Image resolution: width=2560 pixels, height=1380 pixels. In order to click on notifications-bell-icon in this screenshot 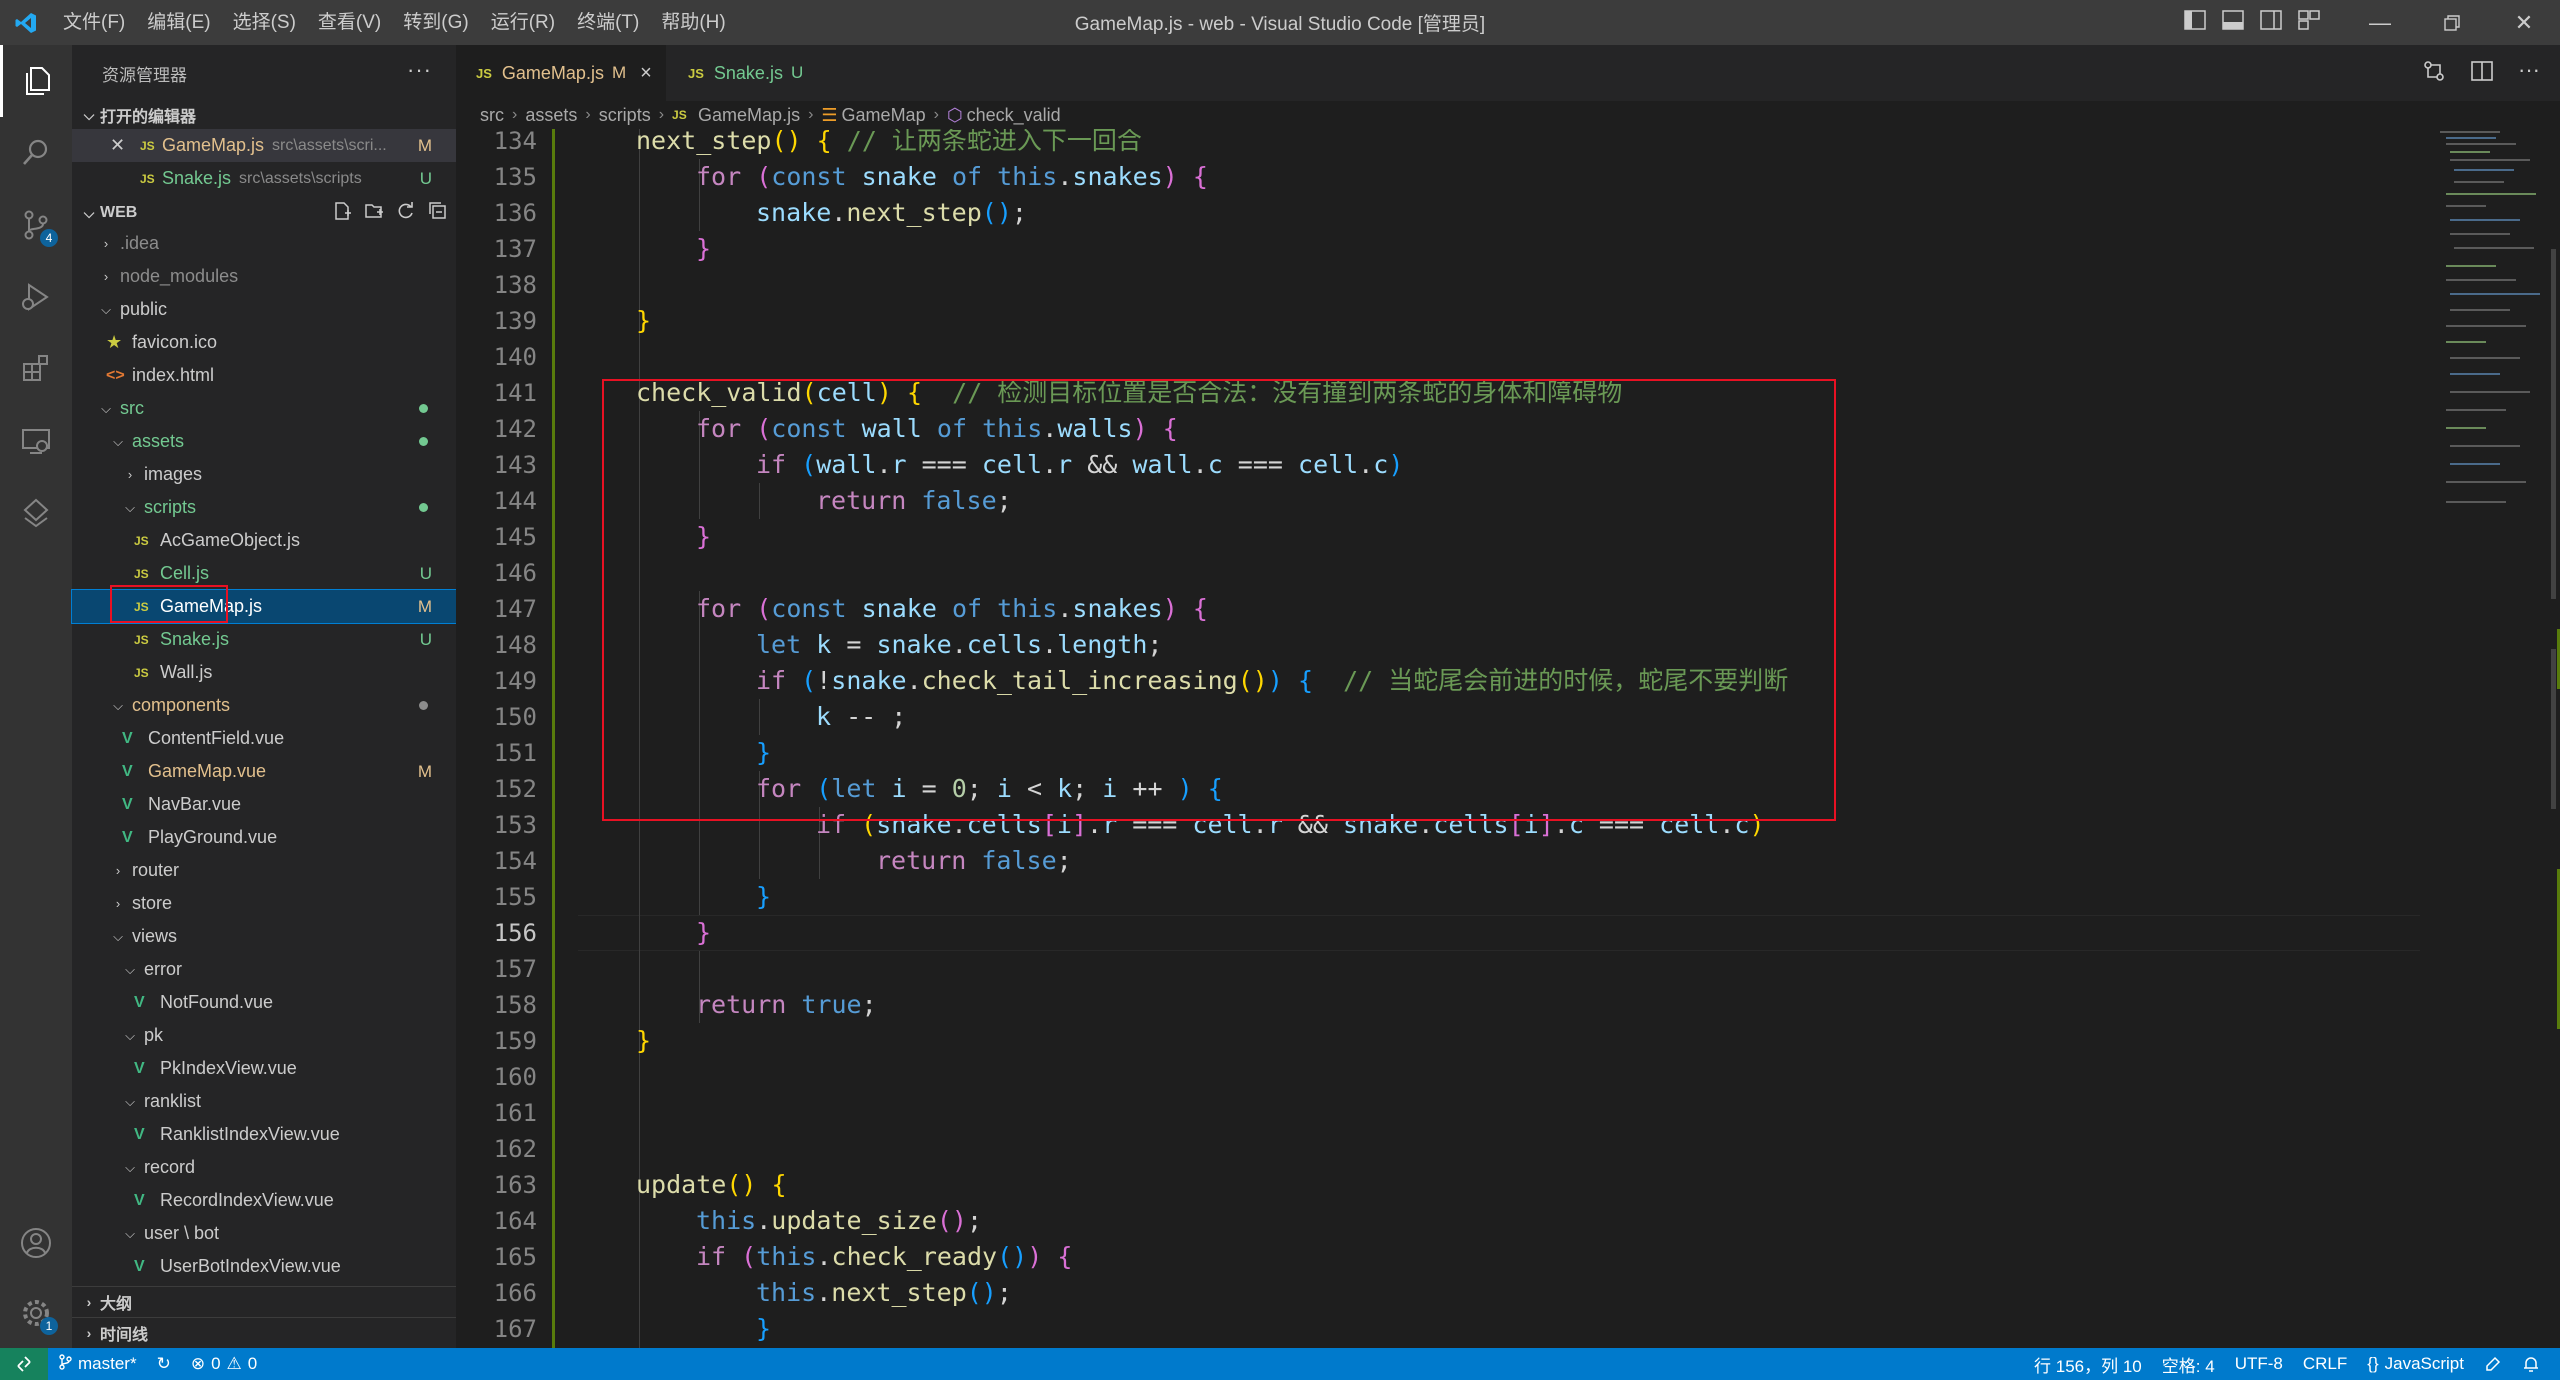, I will do `click(2531, 1364)`.